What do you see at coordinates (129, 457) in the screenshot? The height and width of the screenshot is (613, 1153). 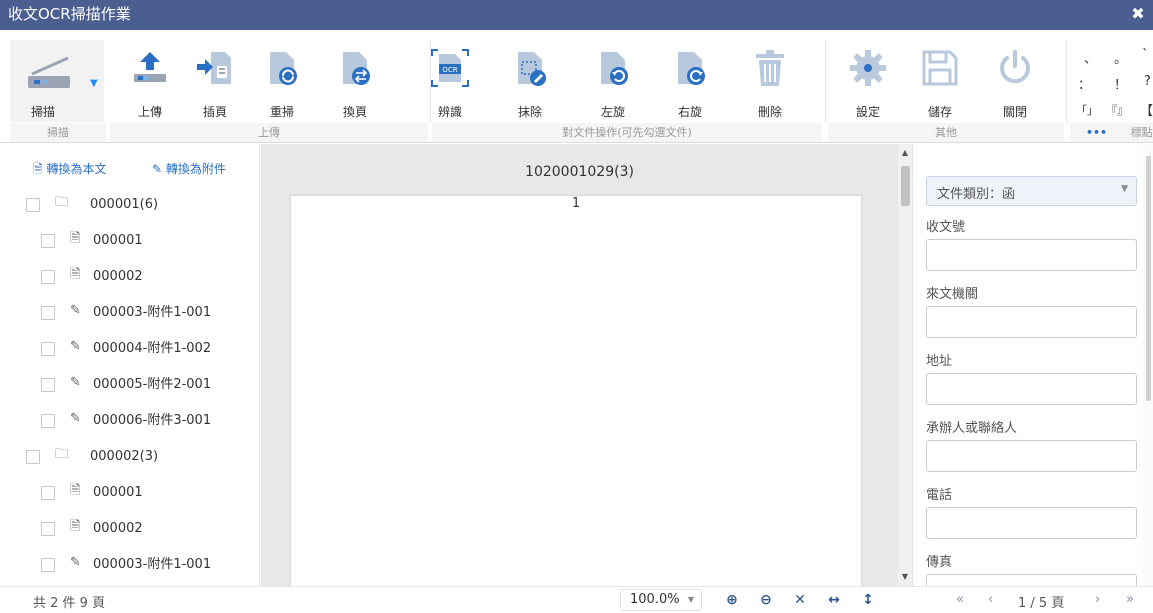 I see `tree-folder: 🗀 000002(3)` at bounding box center [129, 457].